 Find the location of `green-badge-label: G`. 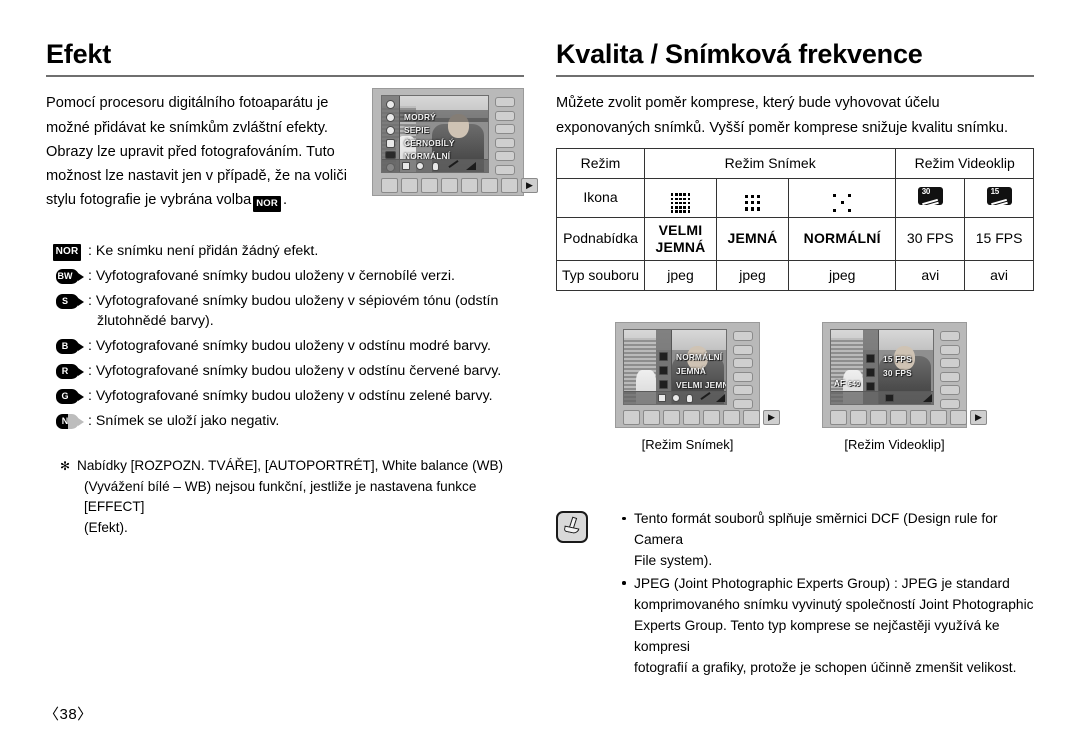

green-badge-label: G is located at coordinates (69, 396).